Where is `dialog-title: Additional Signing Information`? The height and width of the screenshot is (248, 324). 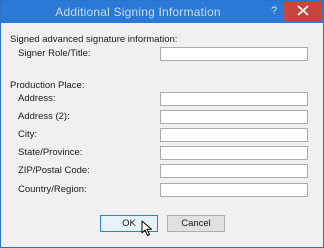
dialog-title: Additional Signing Information is located at coordinates (138, 12).